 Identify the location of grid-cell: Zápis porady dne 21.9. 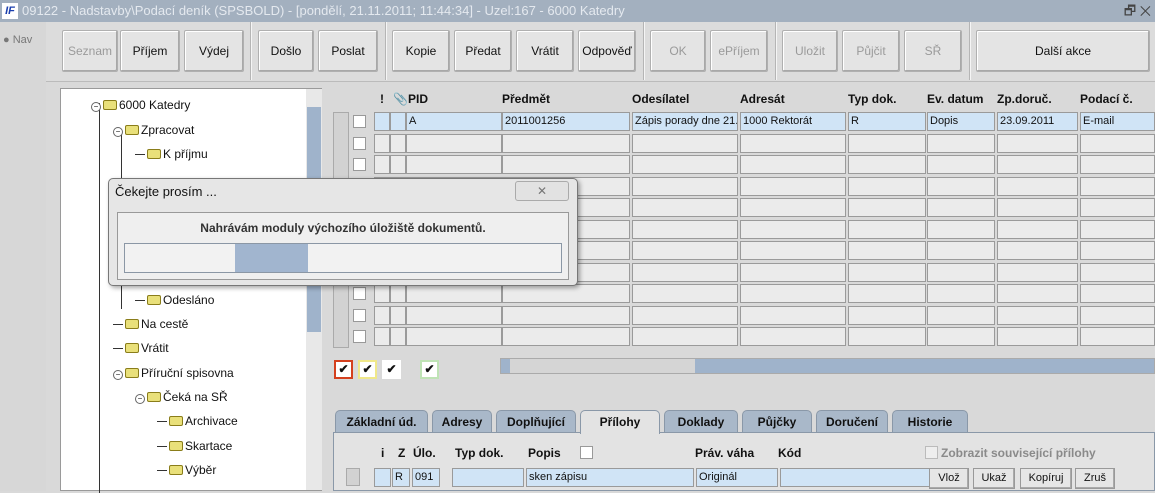
(685, 121).